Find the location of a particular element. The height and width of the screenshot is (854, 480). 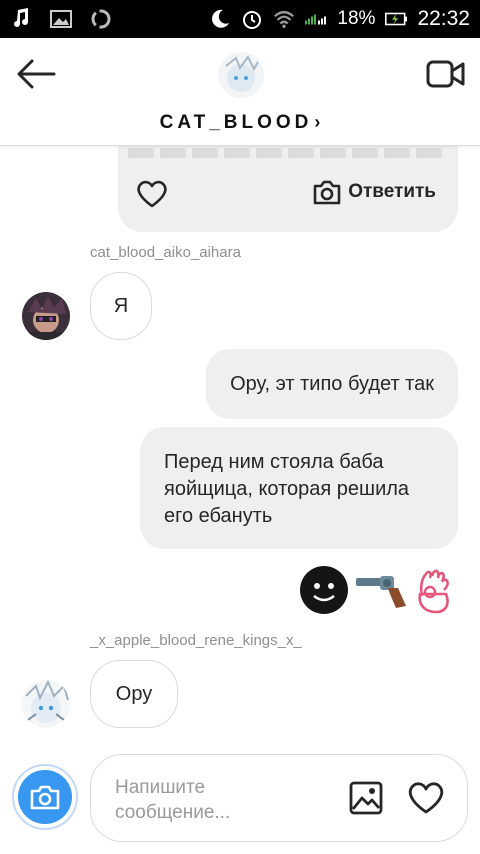

battery-percent: 18% is located at coordinates (356, 18).